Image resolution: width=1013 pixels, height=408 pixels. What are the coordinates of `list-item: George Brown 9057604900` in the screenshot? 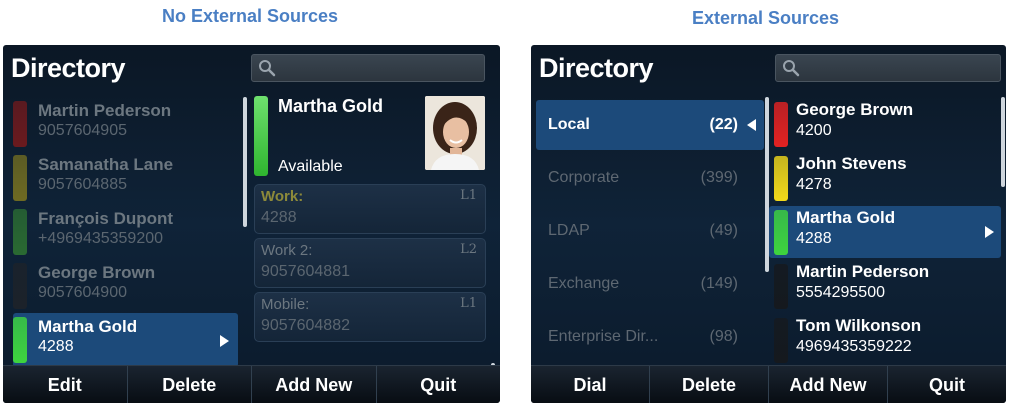 It's located at (125, 286).